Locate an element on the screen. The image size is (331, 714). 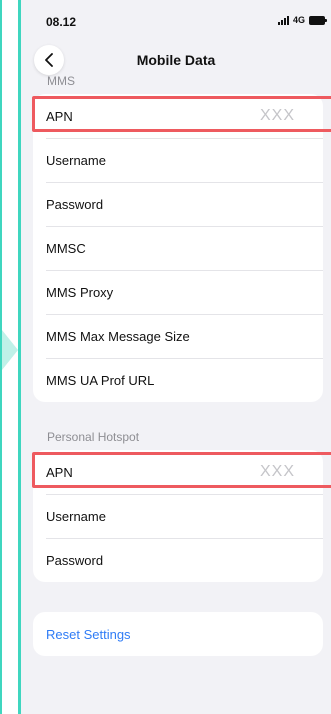
mmsc-row: MMSC is located at coordinates (178, 248).